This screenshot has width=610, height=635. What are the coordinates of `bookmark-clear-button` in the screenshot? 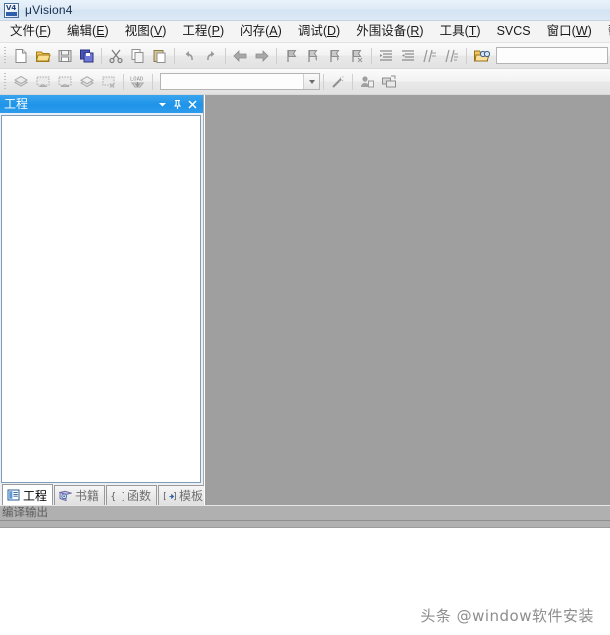 It's located at (357, 56).